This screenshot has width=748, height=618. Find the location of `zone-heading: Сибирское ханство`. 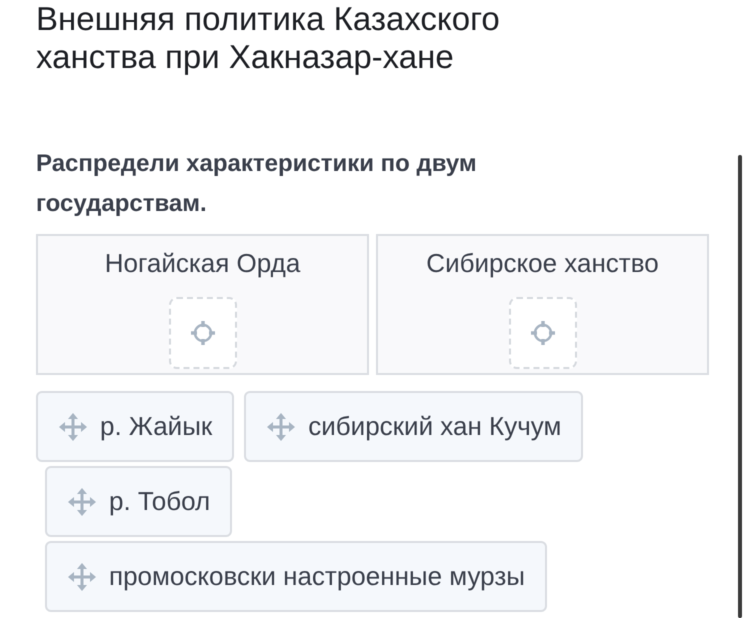

zone-heading: Сибирское ханство is located at coordinates (542, 263).